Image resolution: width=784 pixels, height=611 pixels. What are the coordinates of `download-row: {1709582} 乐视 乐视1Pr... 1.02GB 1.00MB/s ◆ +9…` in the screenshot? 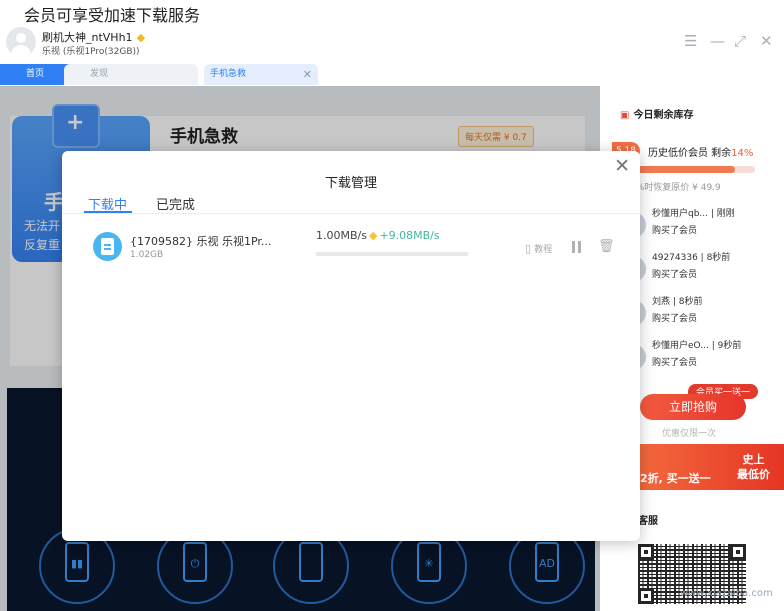 It's located at (351, 247).